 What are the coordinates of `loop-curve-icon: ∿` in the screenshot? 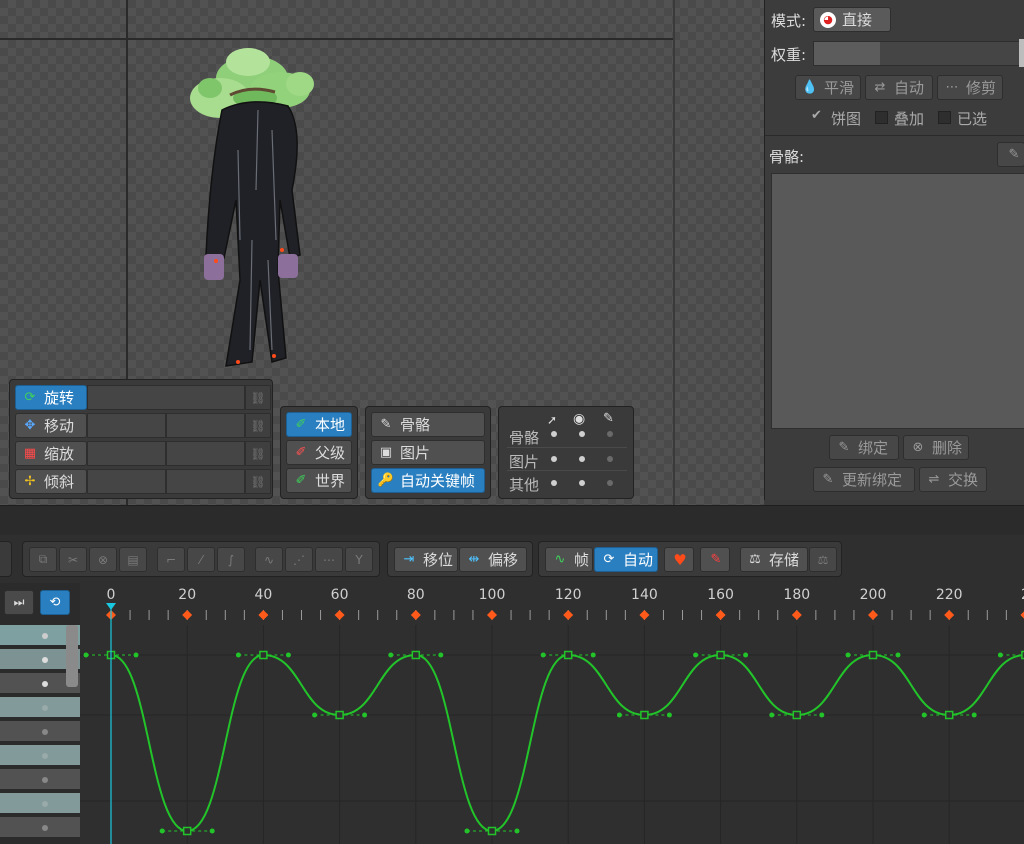 It's located at (269, 559).